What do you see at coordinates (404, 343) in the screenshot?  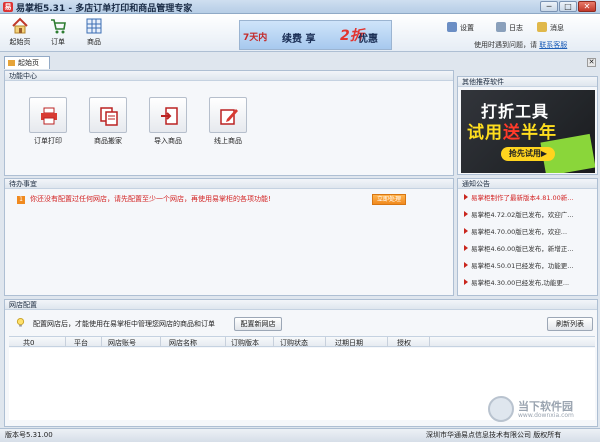 I see `col-authorization: 授权` at bounding box center [404, 343].